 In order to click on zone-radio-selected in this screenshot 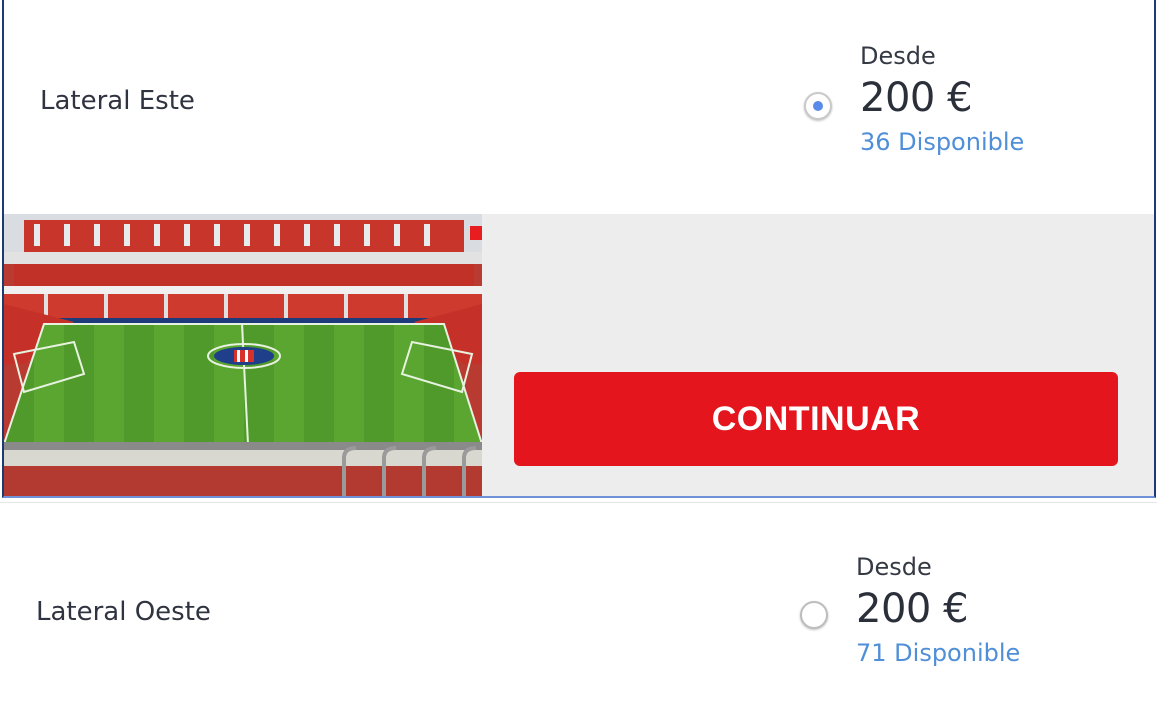, I will do `click(818, 106)`.